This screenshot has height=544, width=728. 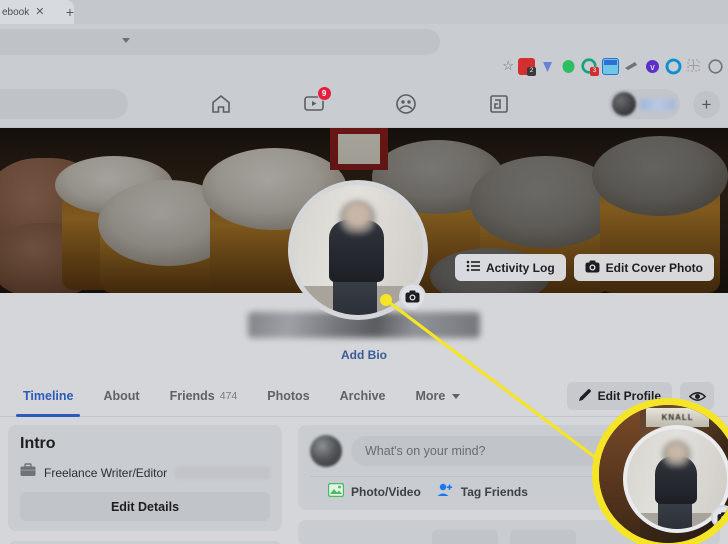 I want to click on tab-friends: Friends 474, so click(x=204, y=396).